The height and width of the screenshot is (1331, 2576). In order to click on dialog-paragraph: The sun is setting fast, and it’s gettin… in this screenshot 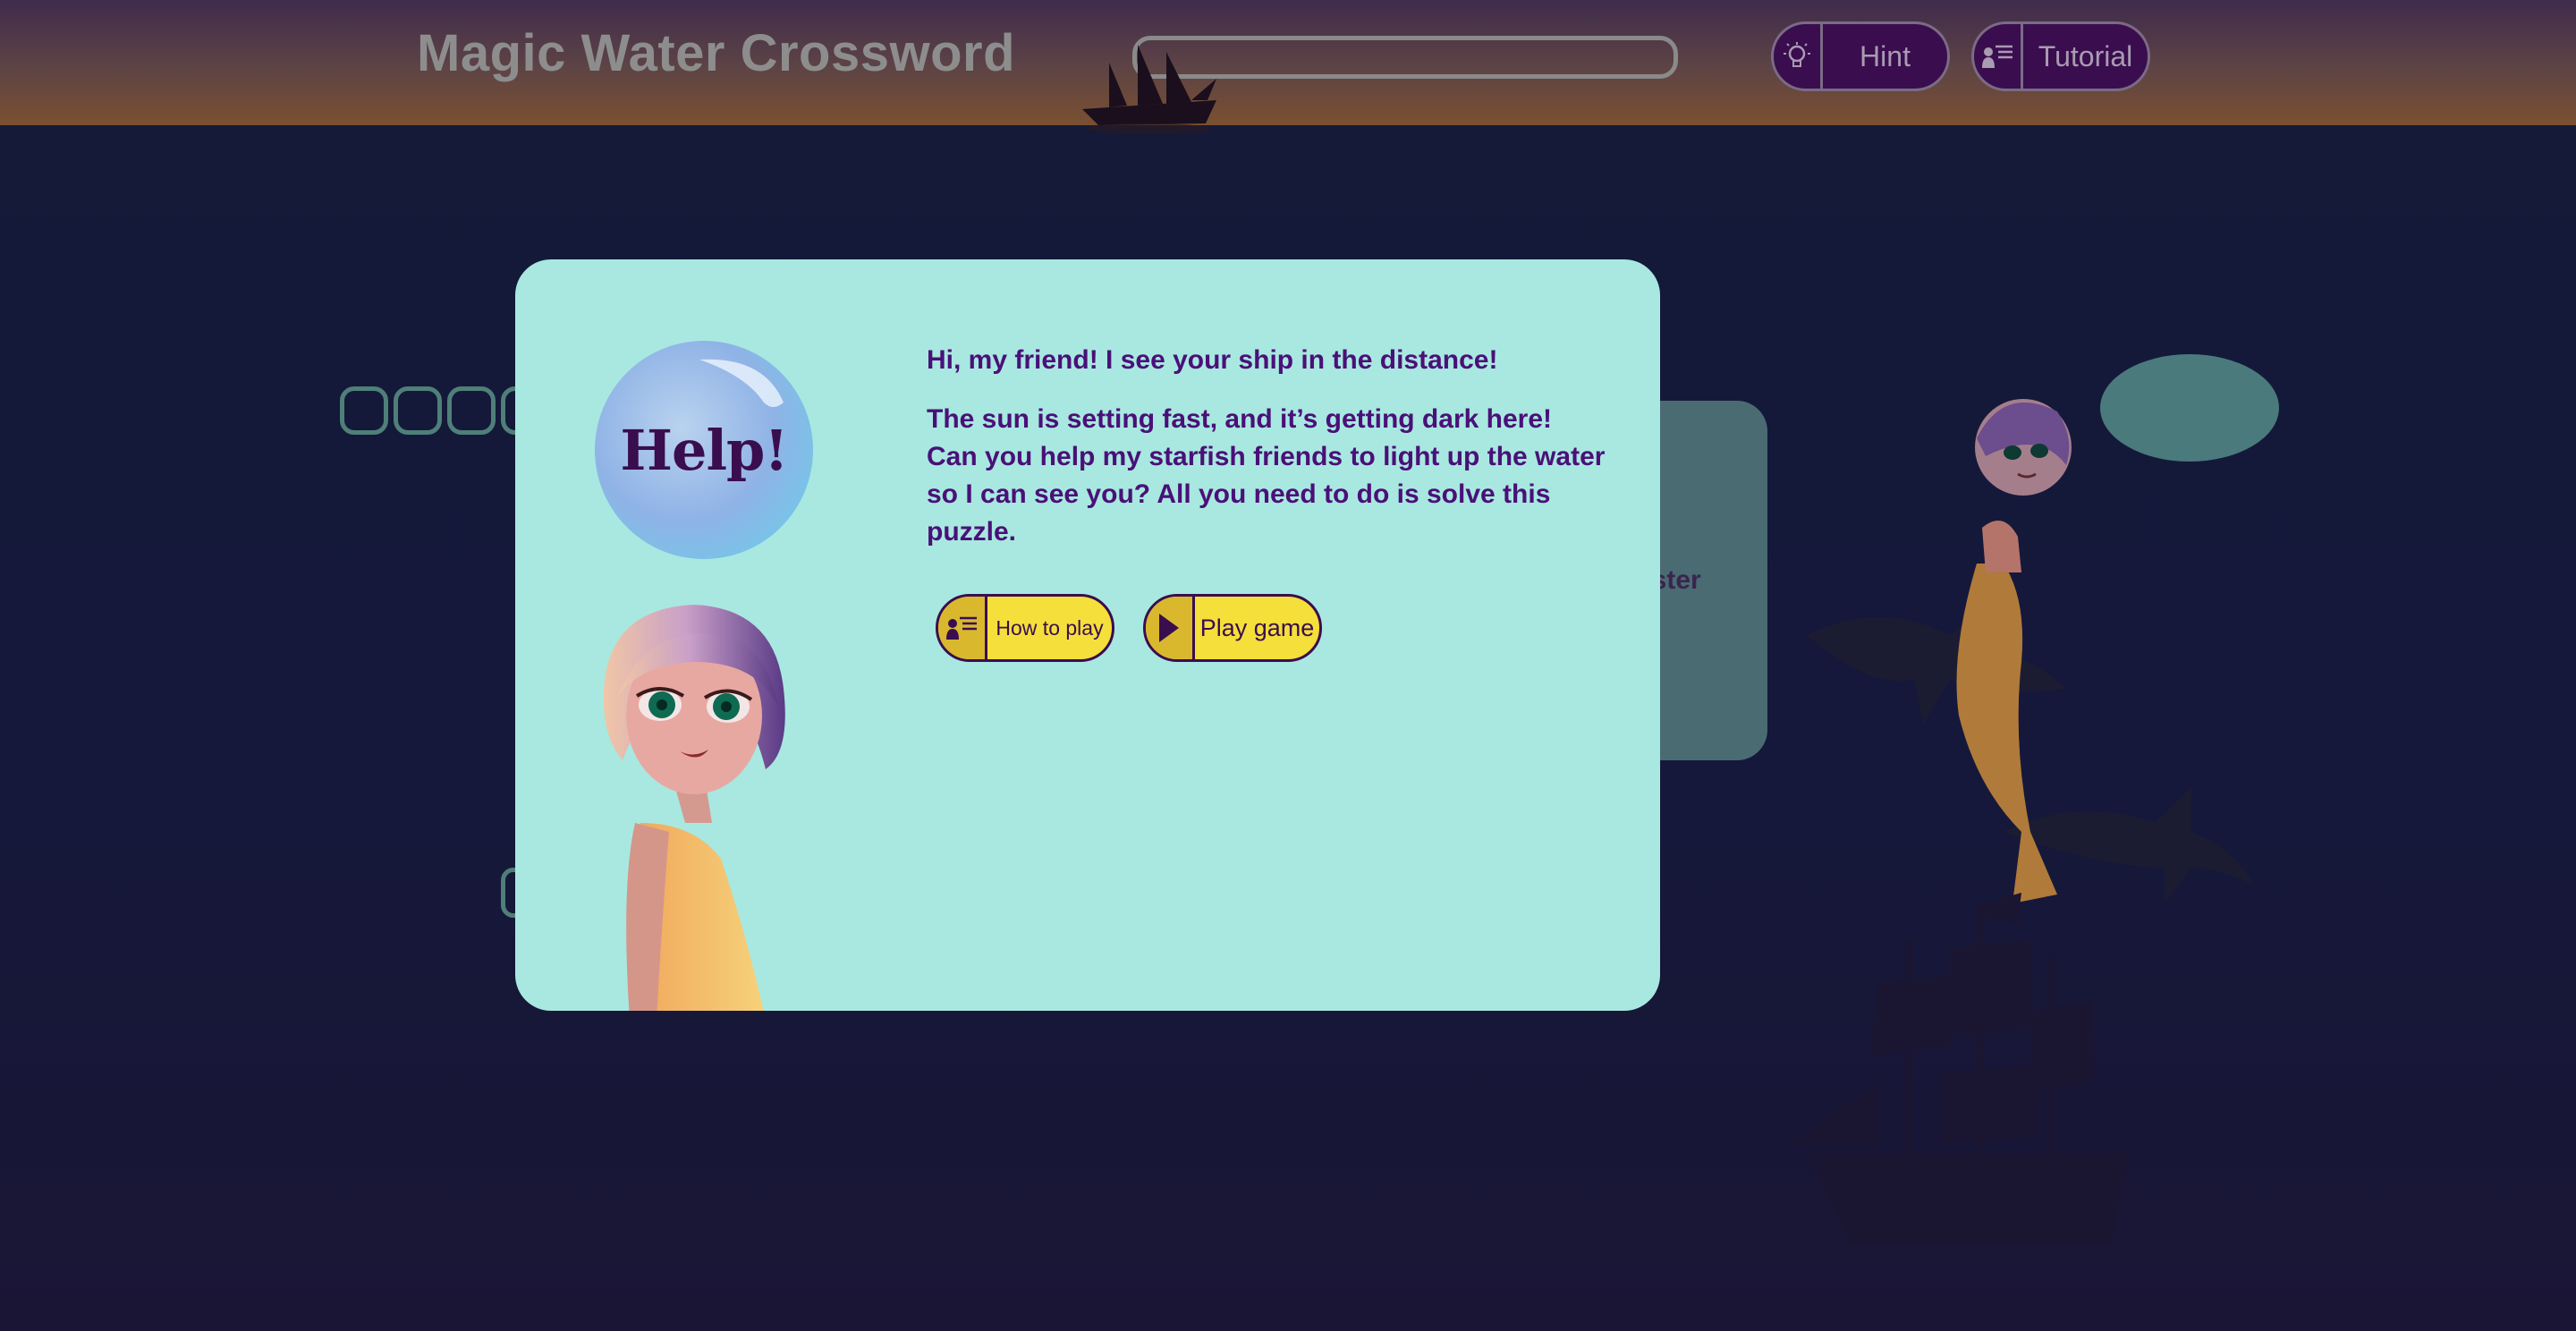, I will do `click(1266, 476)`.